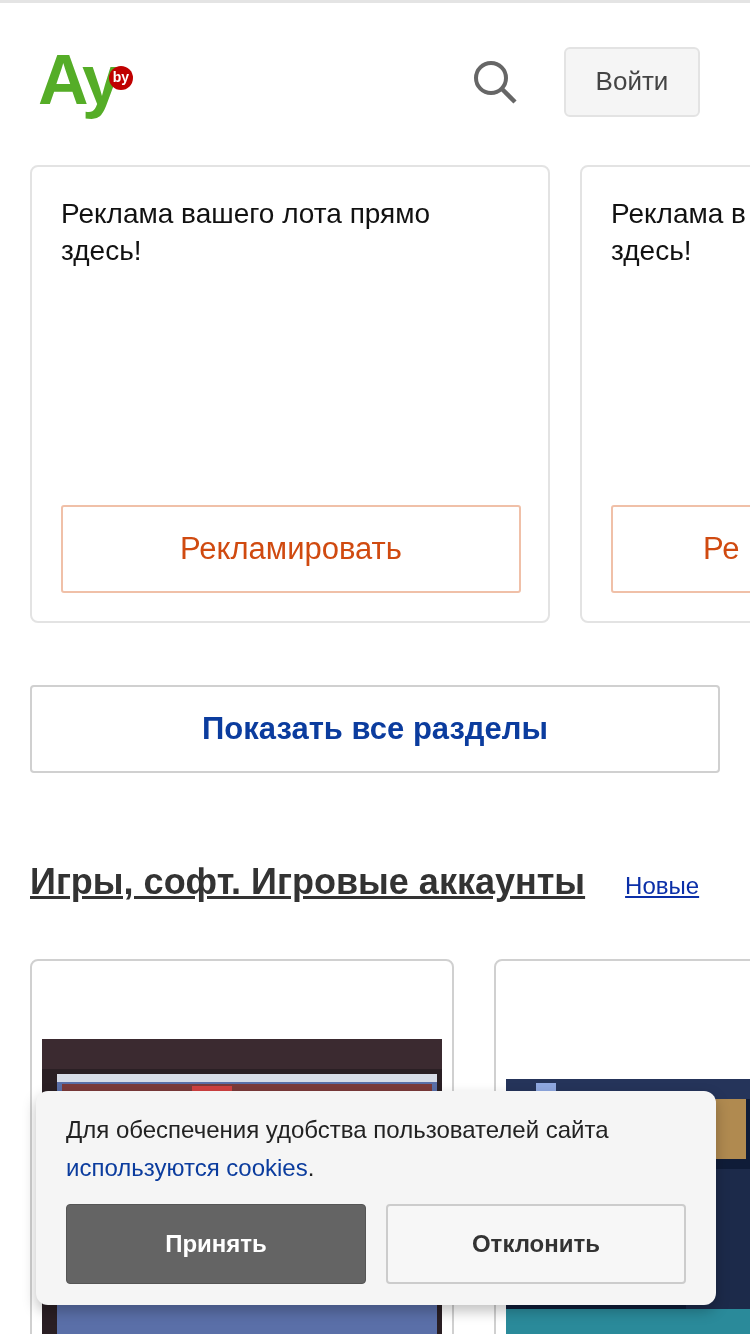 The width and height of the screenshot is (750, 1334). Describe the element at coordinates (246, 232) in the screenshot. I see `ad-text: Реклама вашего лота прямо здесь!` at that location.